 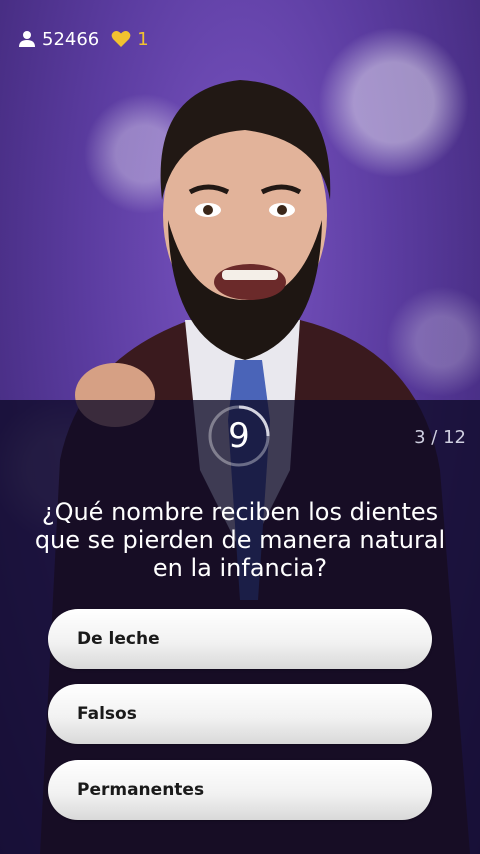 I want to click on players-count: 52466, so click(x=71, y=39).